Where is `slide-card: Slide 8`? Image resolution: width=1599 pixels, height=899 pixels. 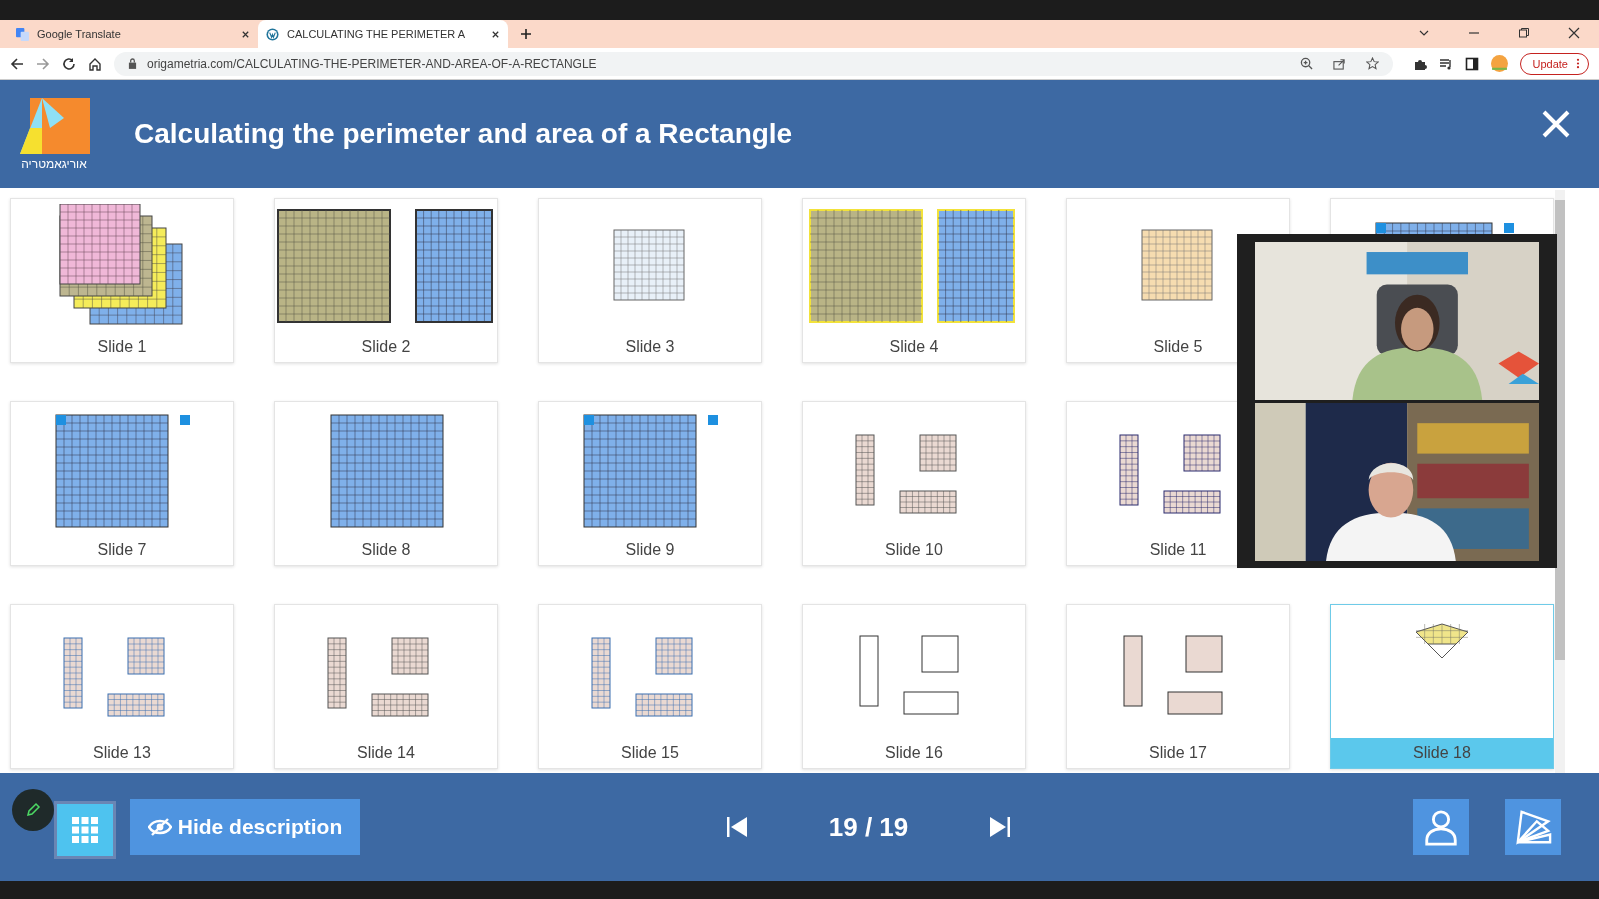
slide-card: Slide 8 is located at coordinates (386, 483).